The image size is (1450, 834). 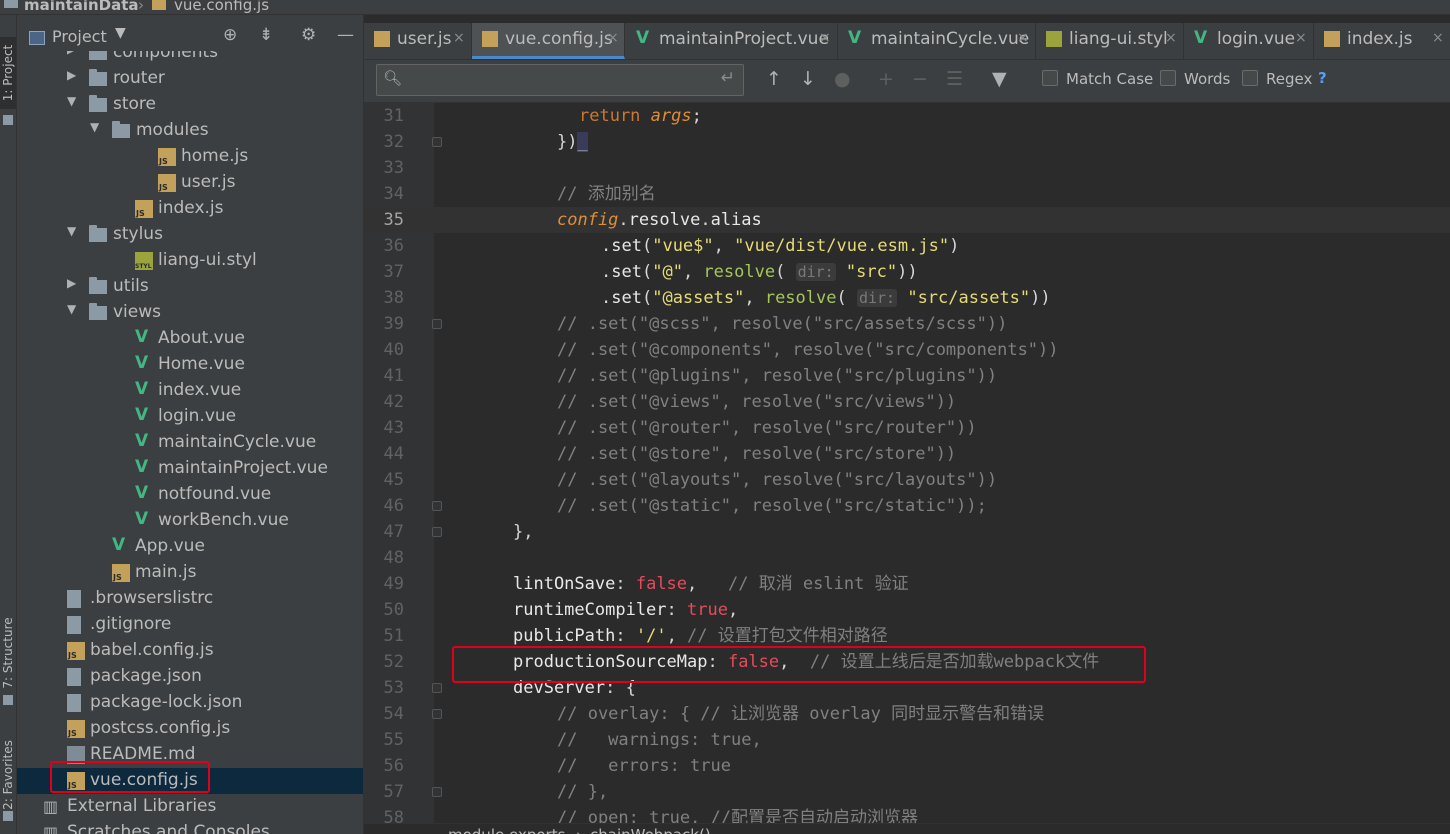 What do you see at coordinates (190, 183) in the screenshot?
I see `tree-item-user-js: user.js` at bounding box center [190, 183].